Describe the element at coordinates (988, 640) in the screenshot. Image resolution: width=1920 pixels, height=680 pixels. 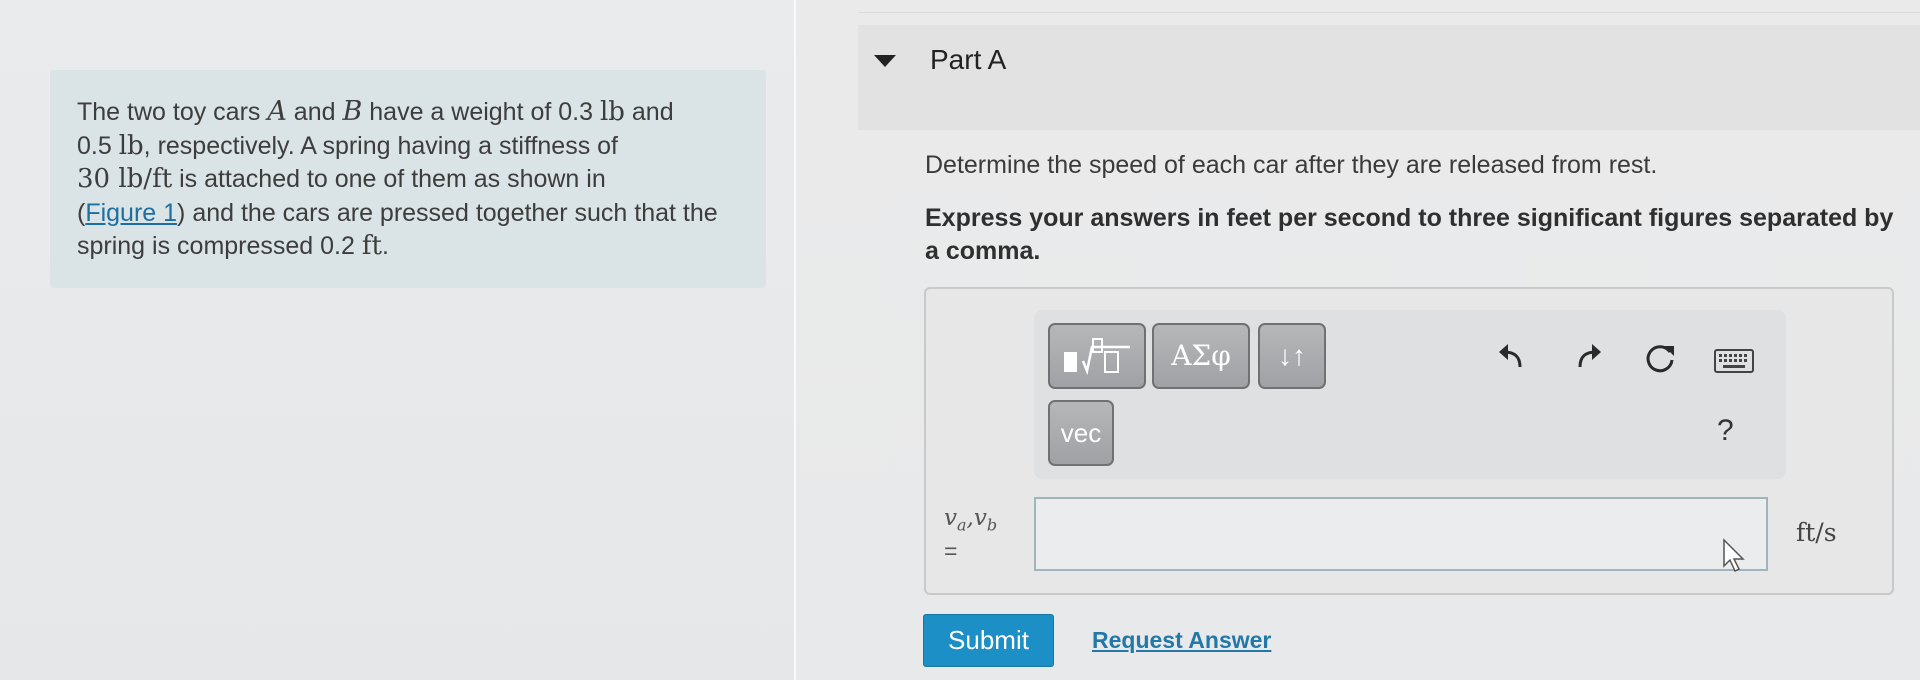
I see `submit-button: Submit` at that location.